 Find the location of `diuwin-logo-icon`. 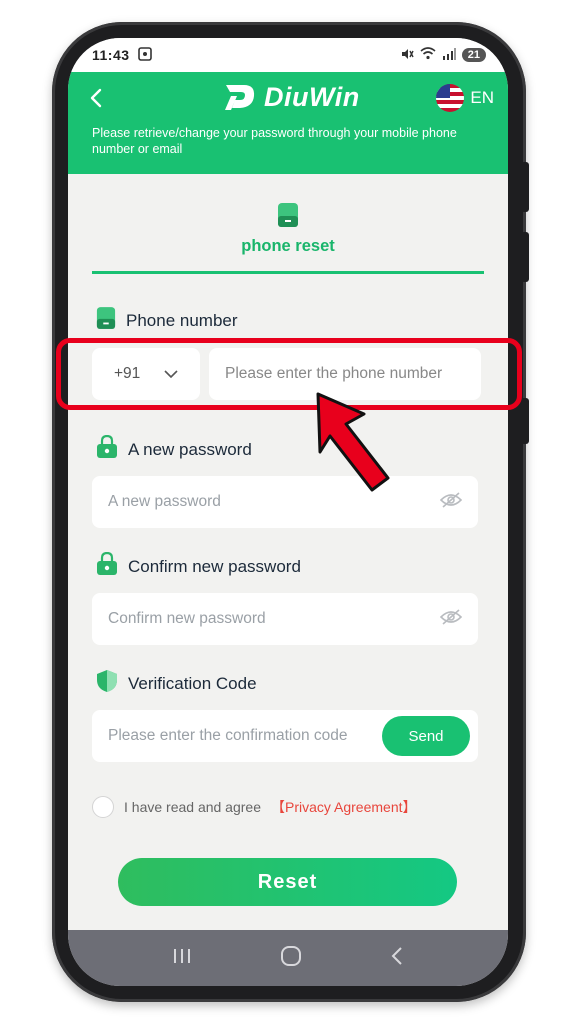

diuwin-logo-icon is located at coordinates (240, 97).